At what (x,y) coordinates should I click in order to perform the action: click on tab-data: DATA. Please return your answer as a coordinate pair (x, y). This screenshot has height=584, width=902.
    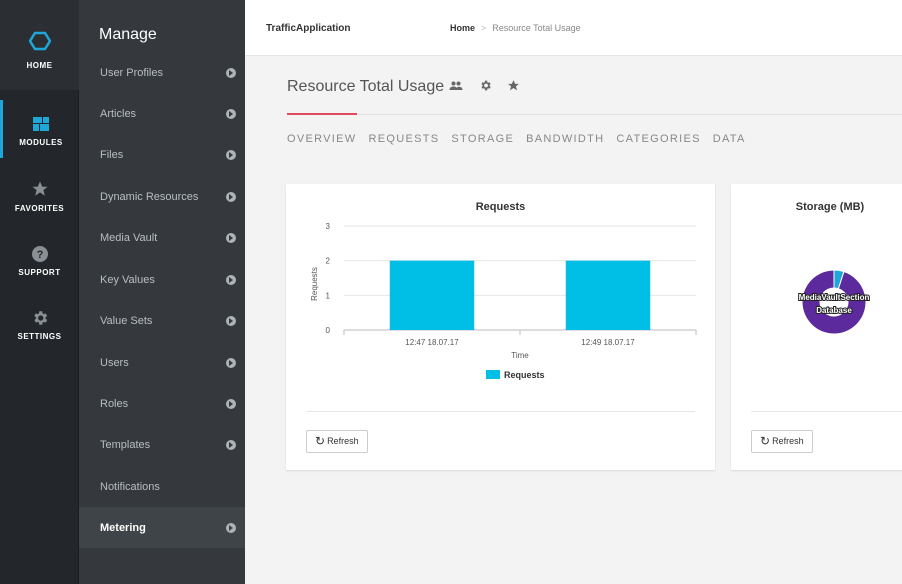
    Looking at the image, I should click on (729, 139).